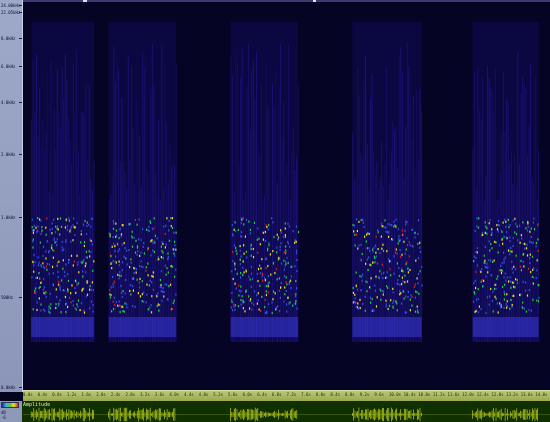  What do you see at coordinates (11, 12) in the screenshot?
I see `freq-tick: 22.05kHz` at bounding box center [11, 12].